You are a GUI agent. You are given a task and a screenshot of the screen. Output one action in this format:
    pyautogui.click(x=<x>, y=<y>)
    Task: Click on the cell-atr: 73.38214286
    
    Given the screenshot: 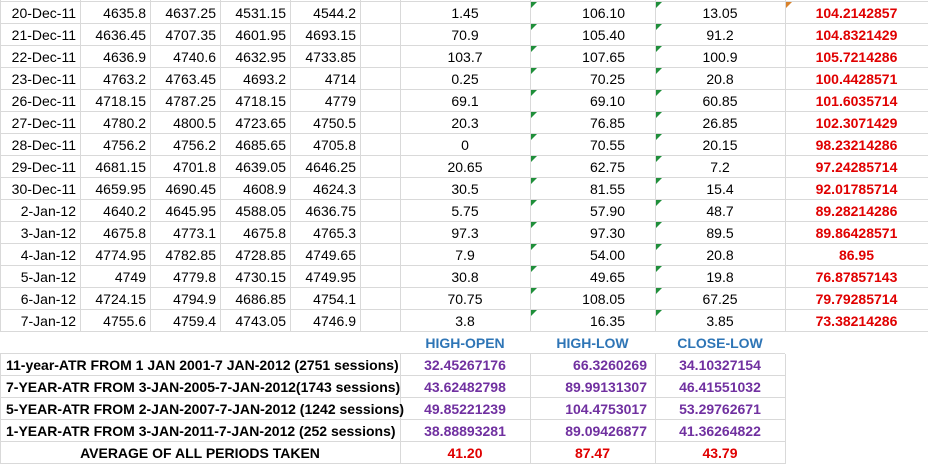 What is the action you would take?
    pyautogui.click(x=856, y=321)
    